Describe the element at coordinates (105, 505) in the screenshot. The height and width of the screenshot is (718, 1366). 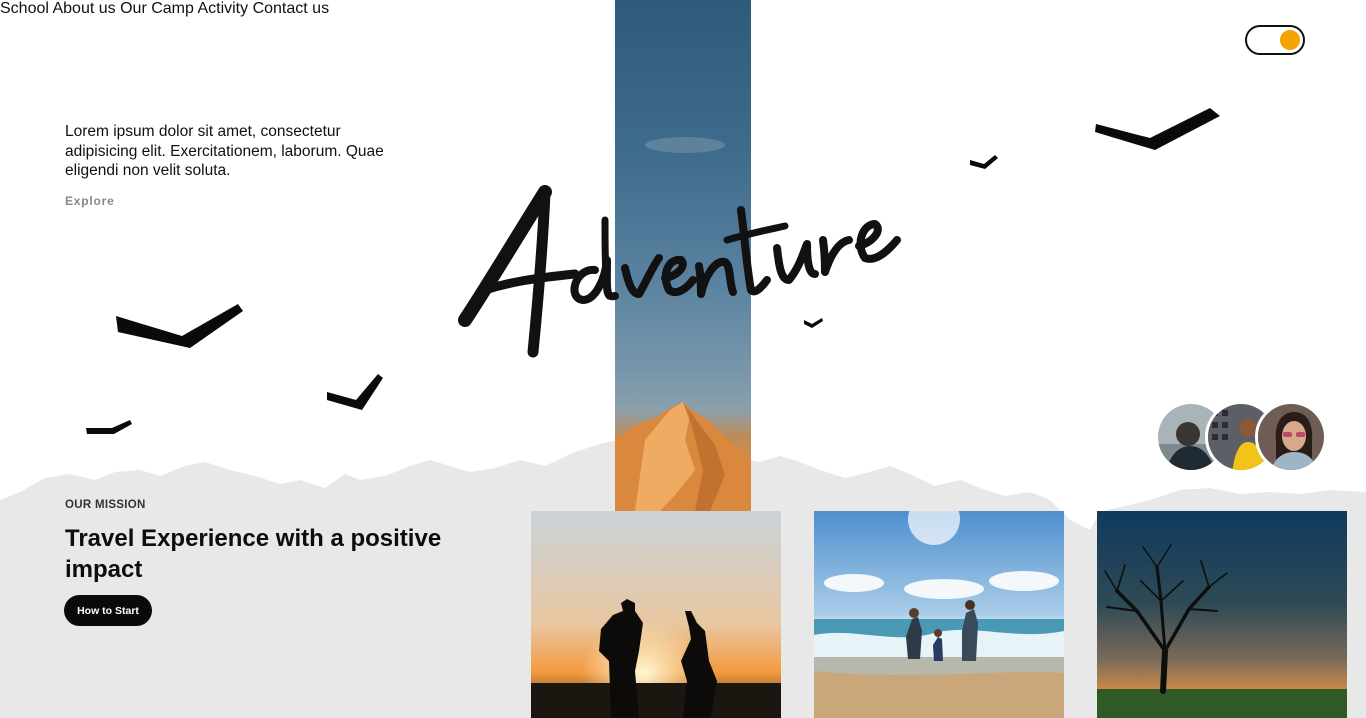
I see `mission-eyebrow: OUR MISSION` at that location.